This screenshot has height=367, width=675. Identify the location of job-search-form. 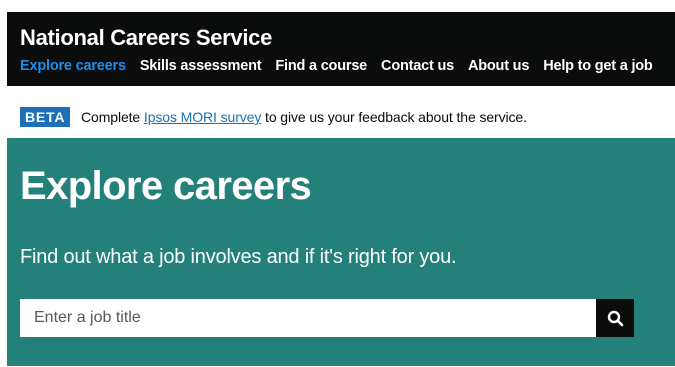
(327, 318).